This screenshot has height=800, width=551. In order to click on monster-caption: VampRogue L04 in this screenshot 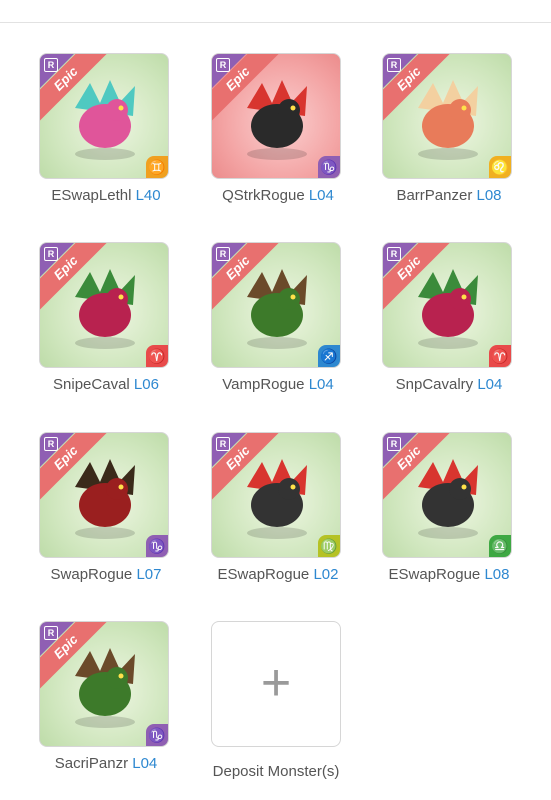, I will do `click(278, 384)`.